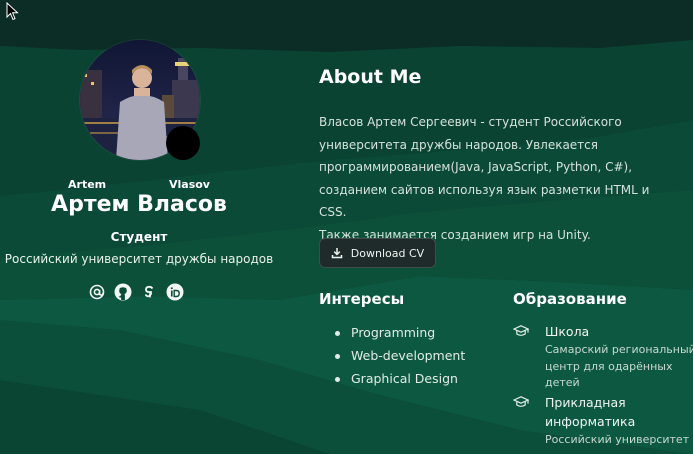  What do you see at coordinates (370, 77) in the screenshot?
I see `about-title: About Me` at bounding box center [370, 77].